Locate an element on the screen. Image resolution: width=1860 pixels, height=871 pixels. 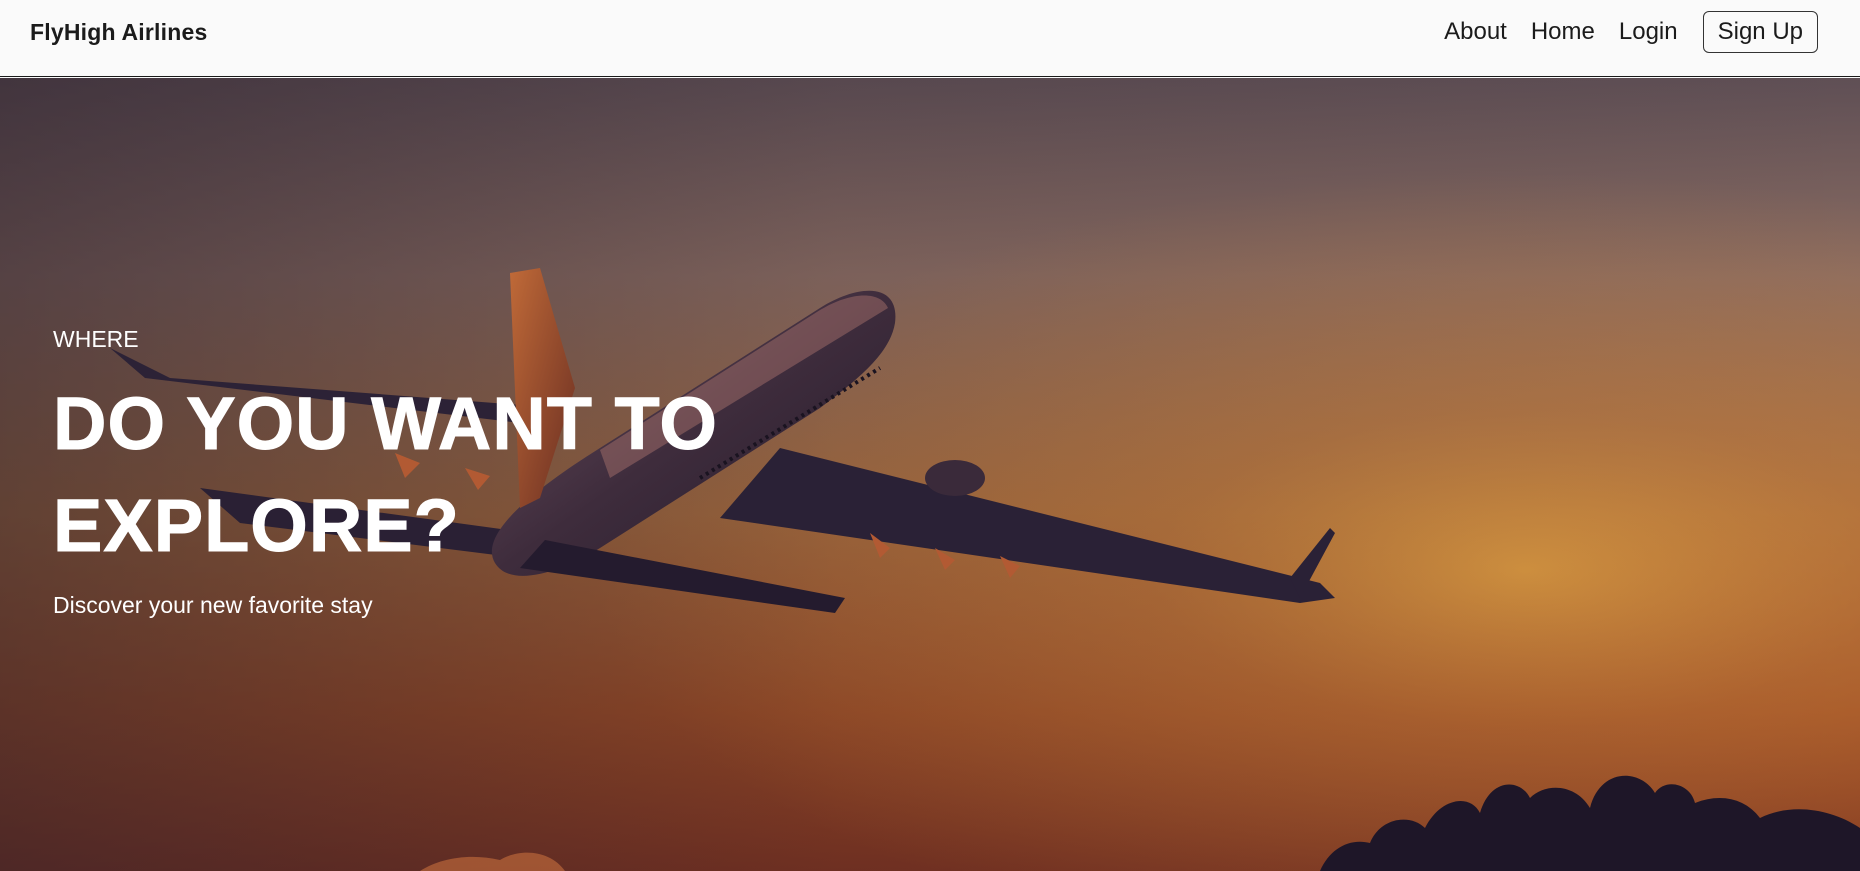
signup-button: Sign Up is located at coordinates (1760, 32).